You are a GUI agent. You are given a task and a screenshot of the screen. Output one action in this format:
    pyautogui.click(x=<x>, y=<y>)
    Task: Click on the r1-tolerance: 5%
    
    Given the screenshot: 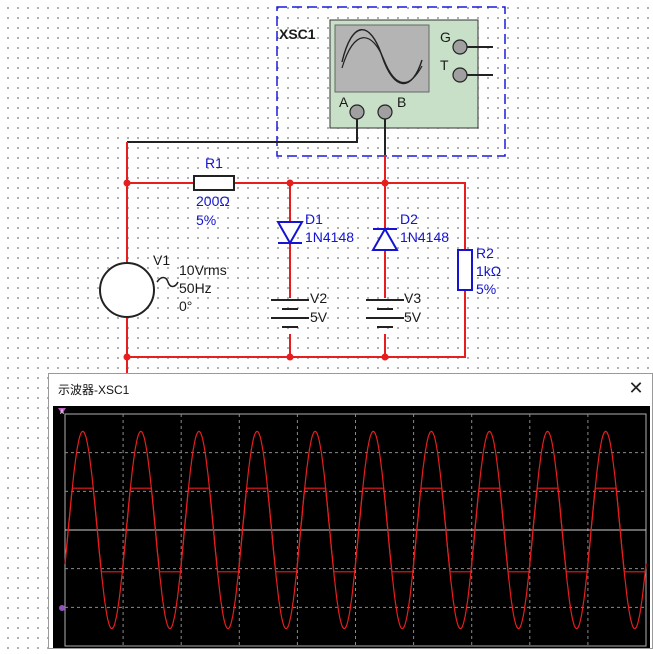 What is the action you would take?
    pyautogui.click(x=206, y=220)
    